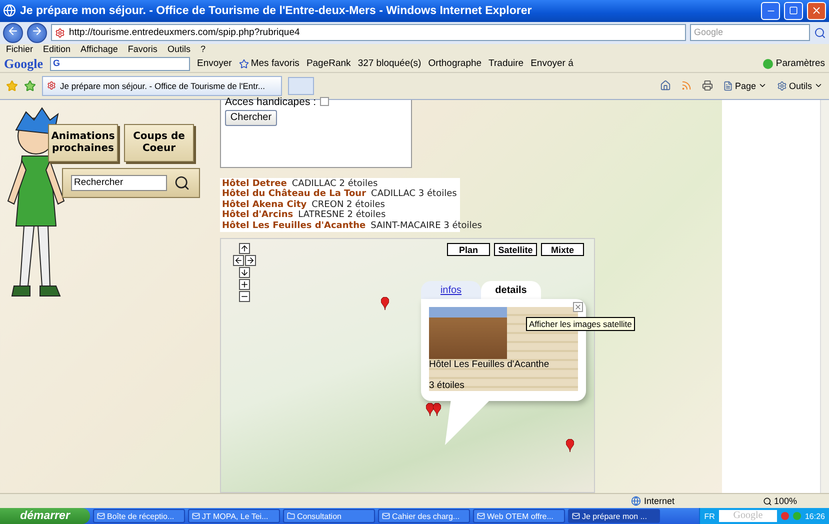 The width and height of the screenshot is (829, 524). I want to click on toolbar-item: Mes favoris, so click(269, 64).